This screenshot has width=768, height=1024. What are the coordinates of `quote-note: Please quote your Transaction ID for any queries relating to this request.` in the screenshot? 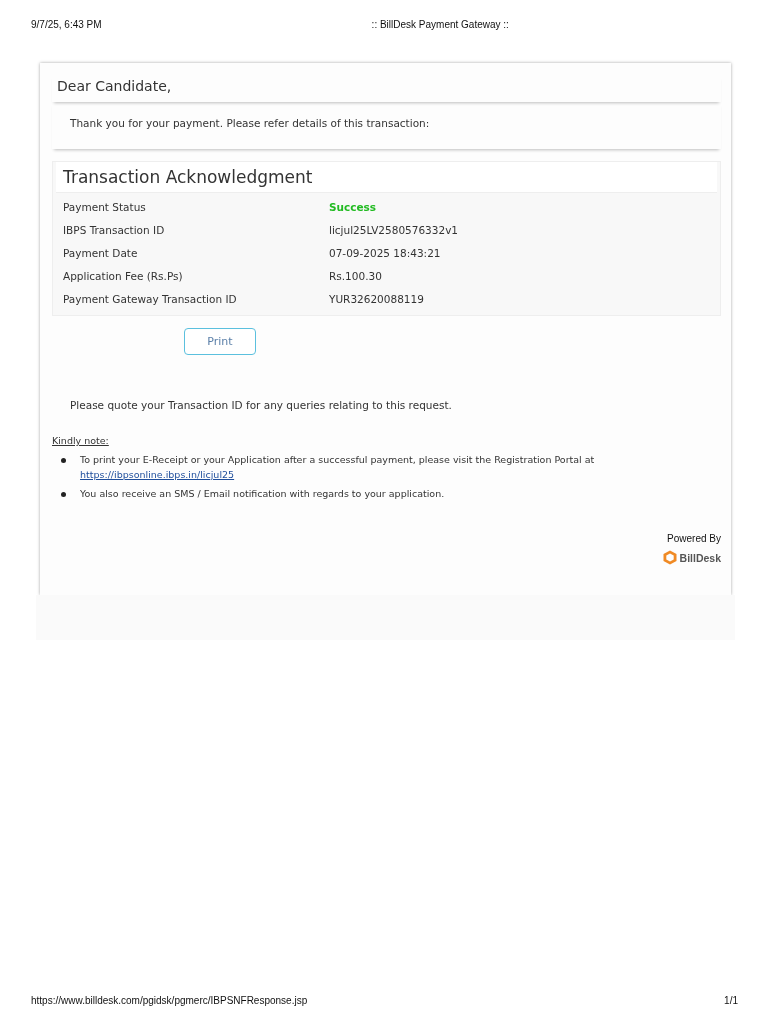 It's located at (261, 405).